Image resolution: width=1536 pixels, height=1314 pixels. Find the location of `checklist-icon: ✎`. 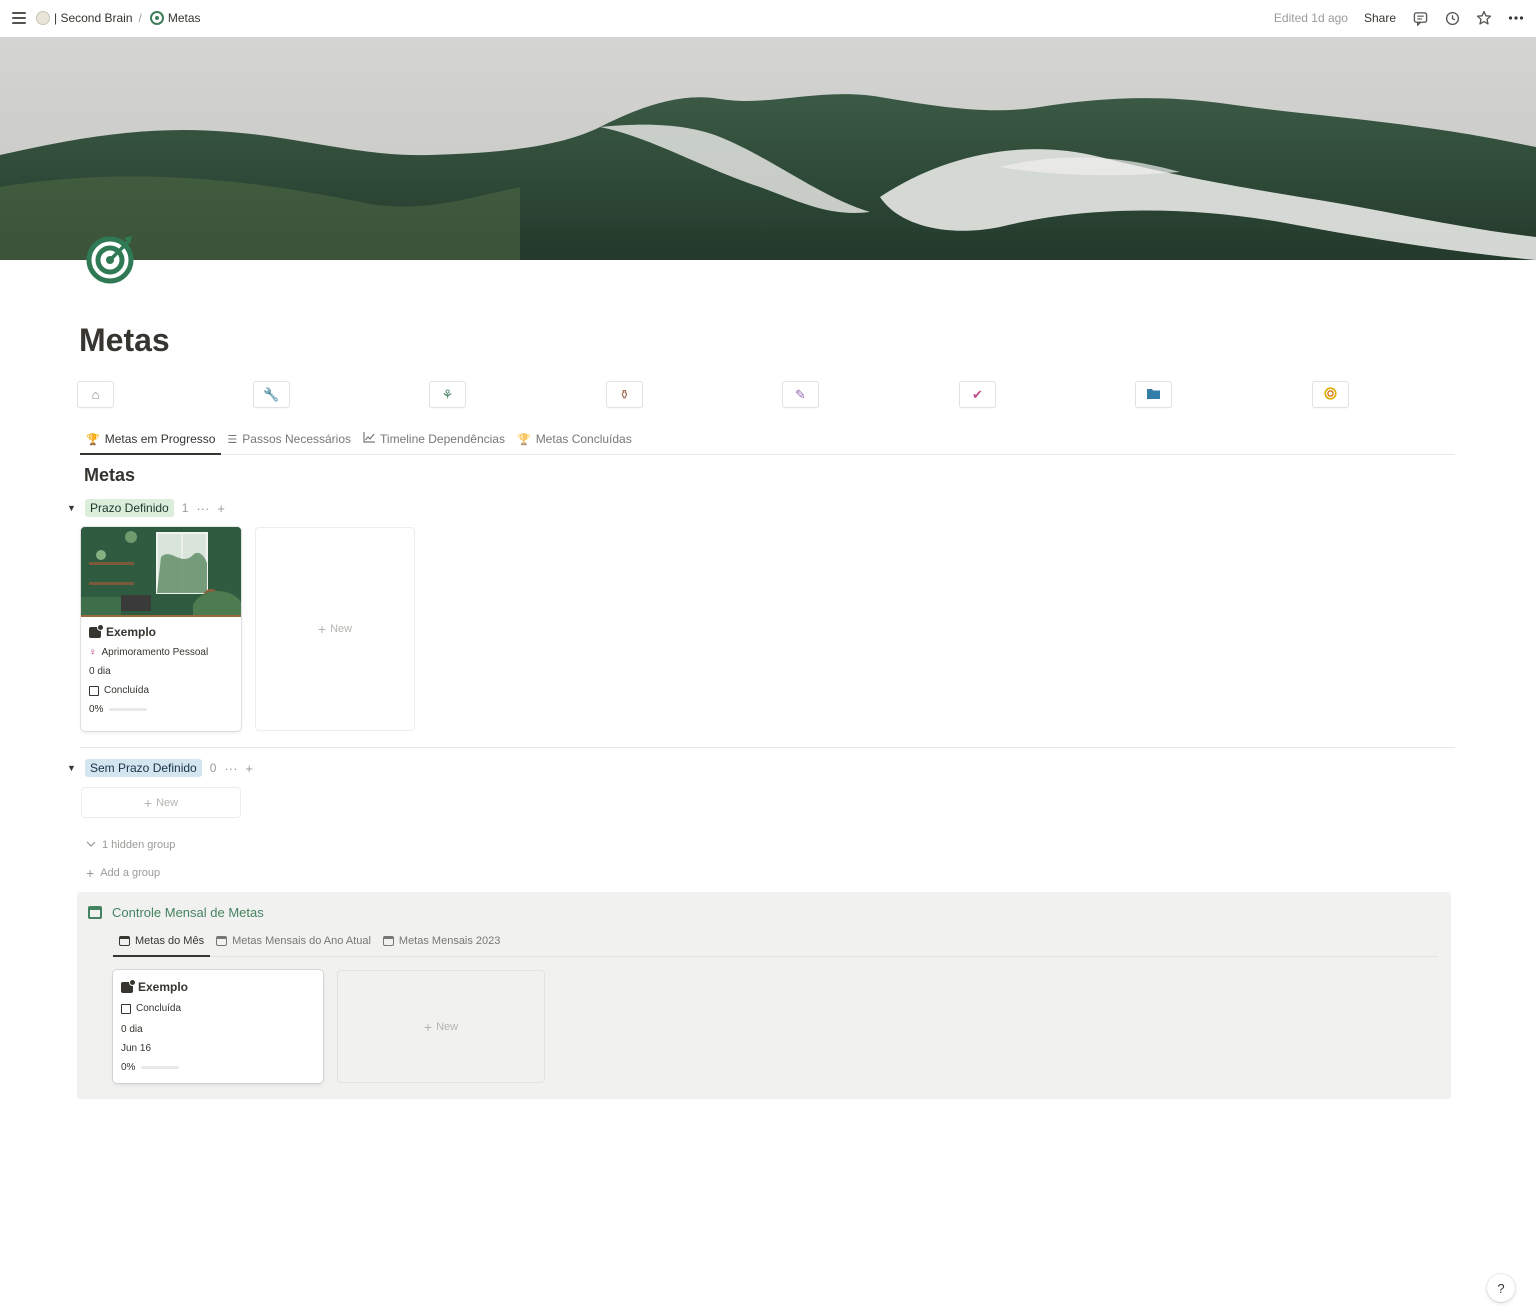

checklist-icon: ✎ is located at coordinates (800, 394).